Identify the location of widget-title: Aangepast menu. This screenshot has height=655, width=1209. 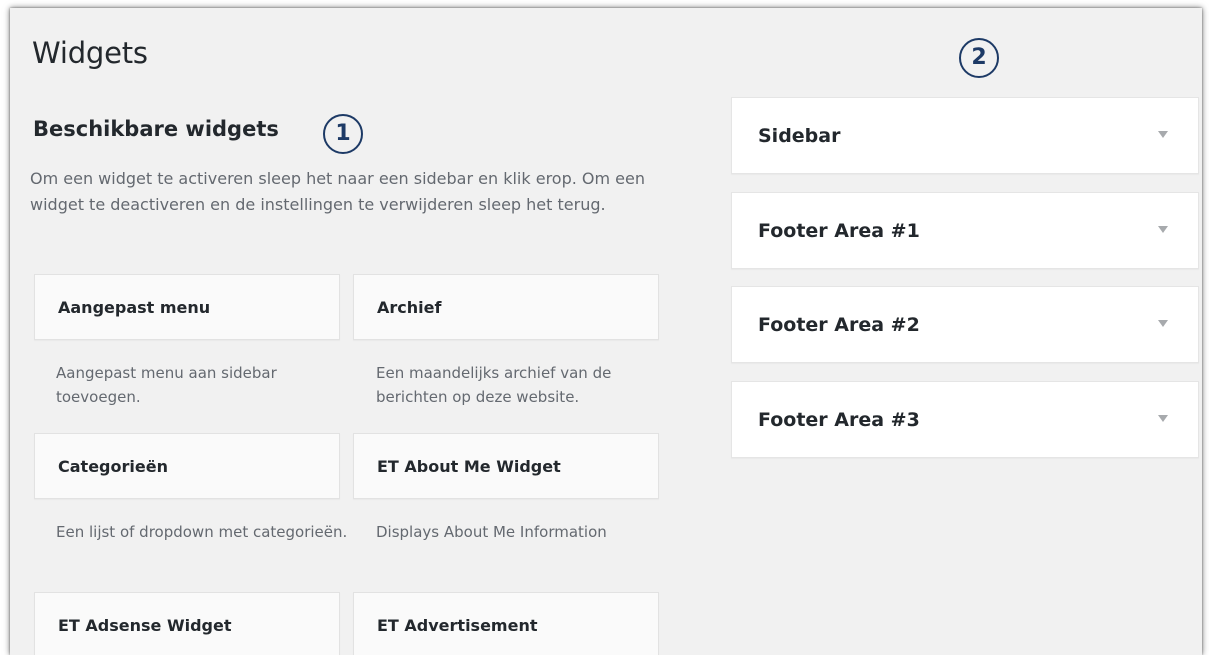
(134, 307).